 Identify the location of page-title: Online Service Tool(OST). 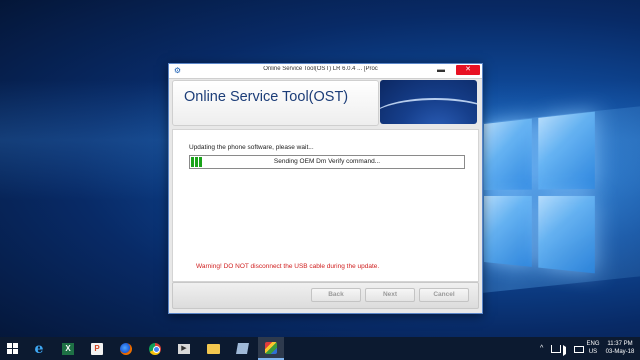
(266, 97).